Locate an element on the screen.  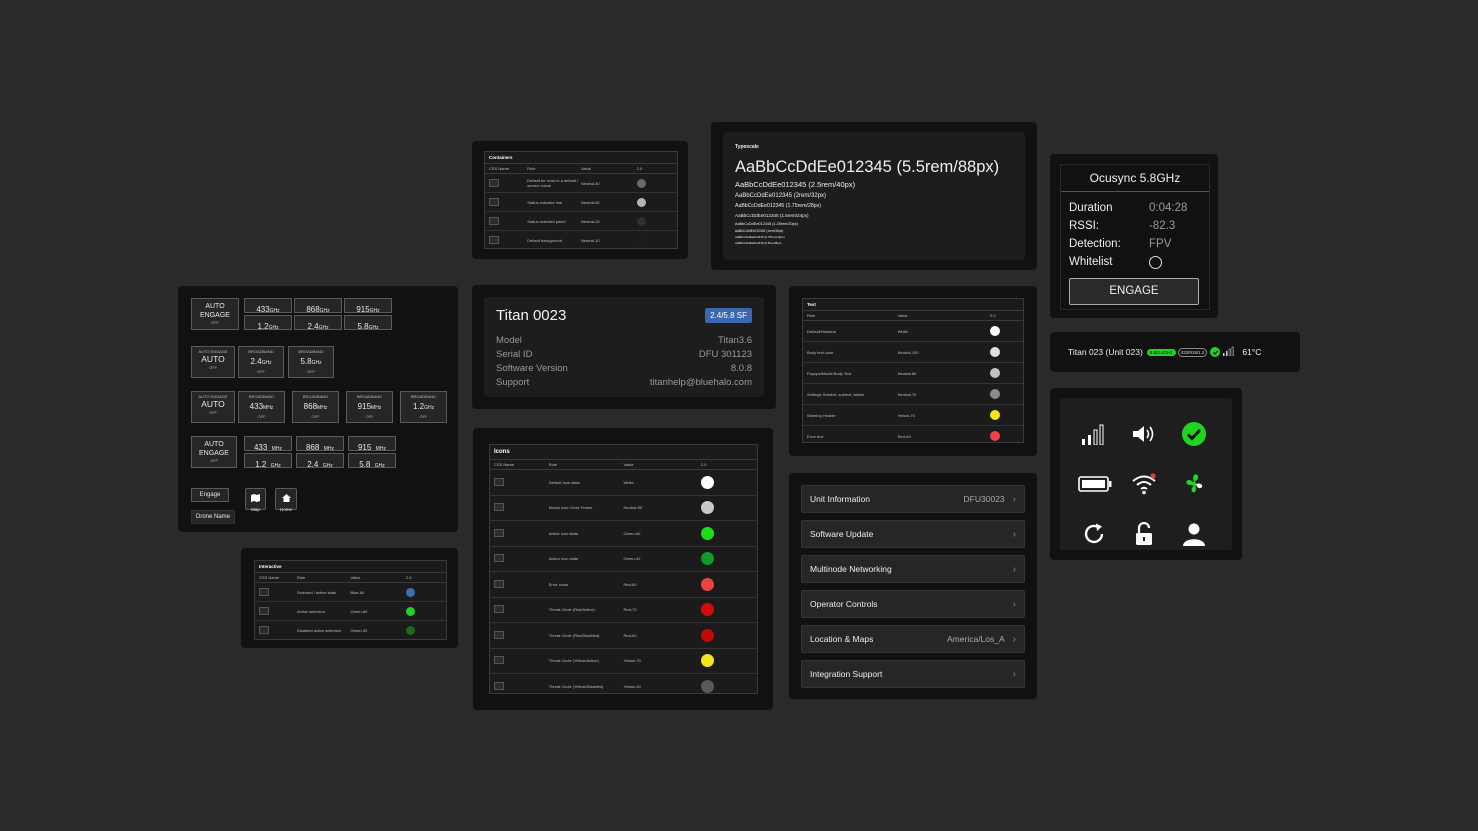
unlock-icon is located at coordinates (1144, 534).